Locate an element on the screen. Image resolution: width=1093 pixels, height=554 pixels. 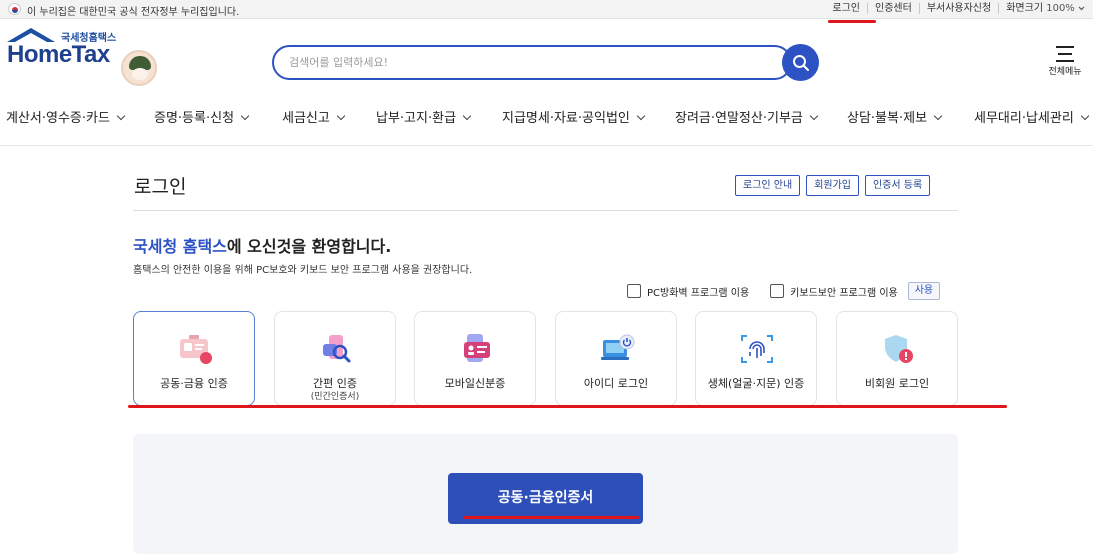
nav-item-agent: 세무대리·납세관리 is located at coordinates (1032, 116).